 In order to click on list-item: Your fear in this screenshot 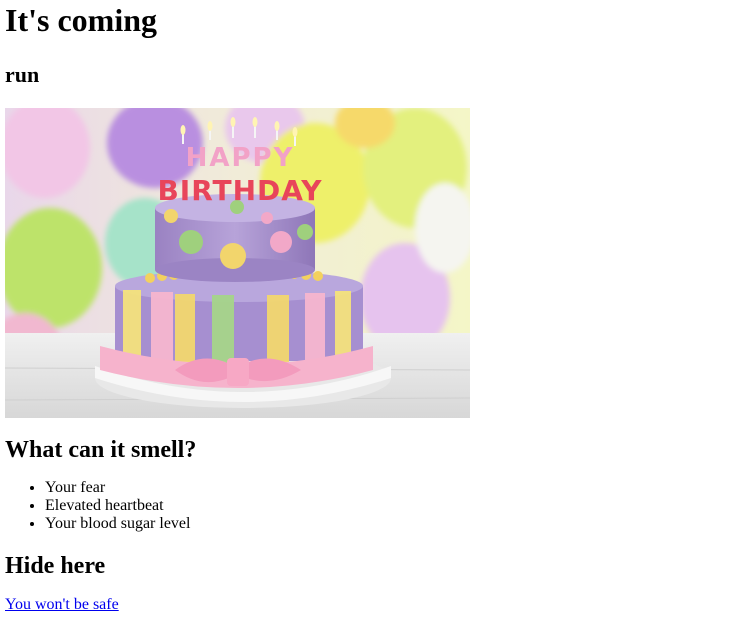, I will do `click(392, 488)`.